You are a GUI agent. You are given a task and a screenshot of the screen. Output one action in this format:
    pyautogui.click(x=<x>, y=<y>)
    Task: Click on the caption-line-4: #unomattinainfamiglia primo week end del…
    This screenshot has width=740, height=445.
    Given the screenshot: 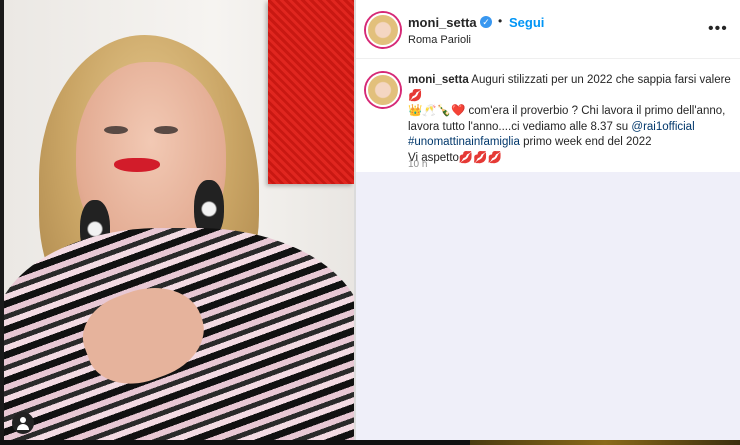 What is the action you would take?
    pyautogui.click(x=573, y=143)
    